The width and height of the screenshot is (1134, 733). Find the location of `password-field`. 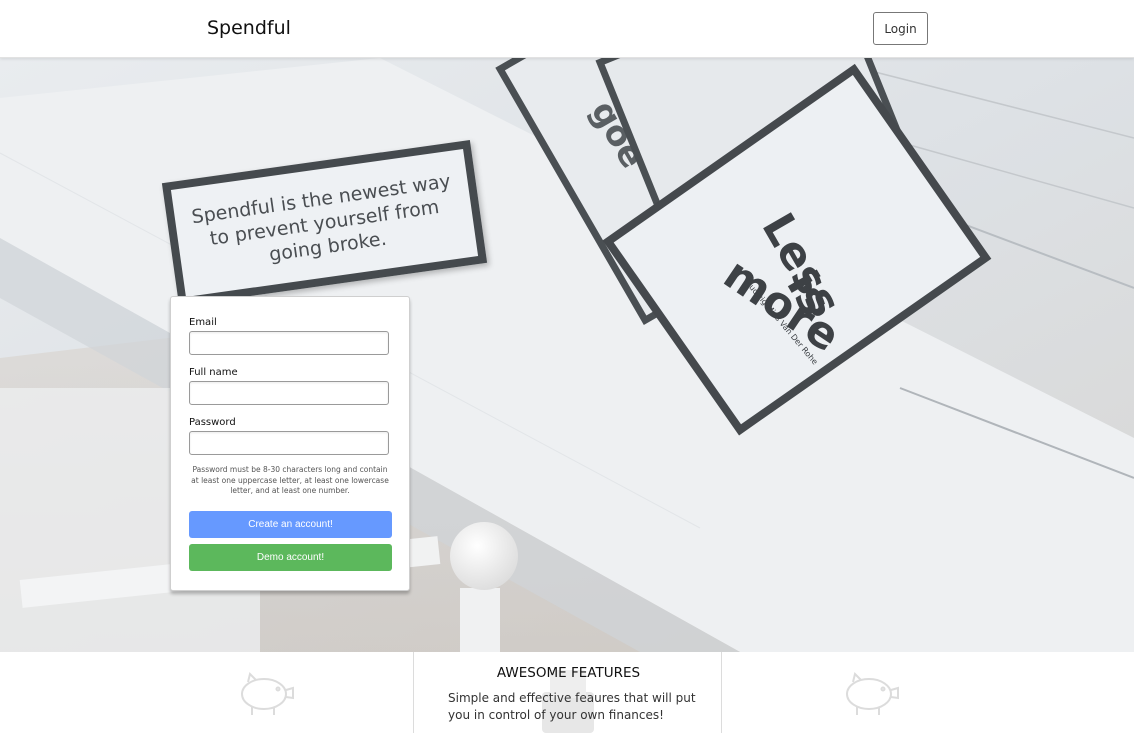

password-field is located at coordinates (289, 443).